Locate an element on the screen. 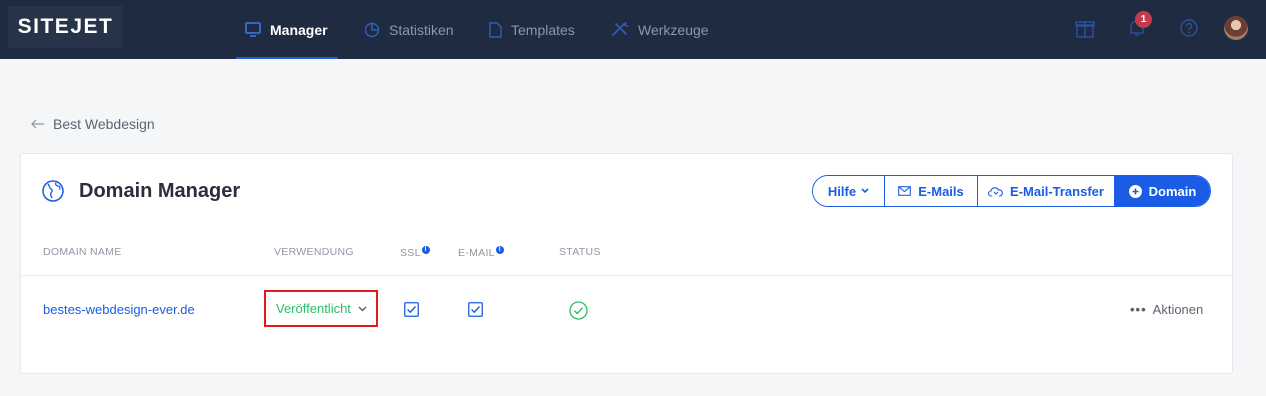 This screenshot has width=1266, height=396. nav-item-label: Werkzeuge is located at coordinates (673, 29).